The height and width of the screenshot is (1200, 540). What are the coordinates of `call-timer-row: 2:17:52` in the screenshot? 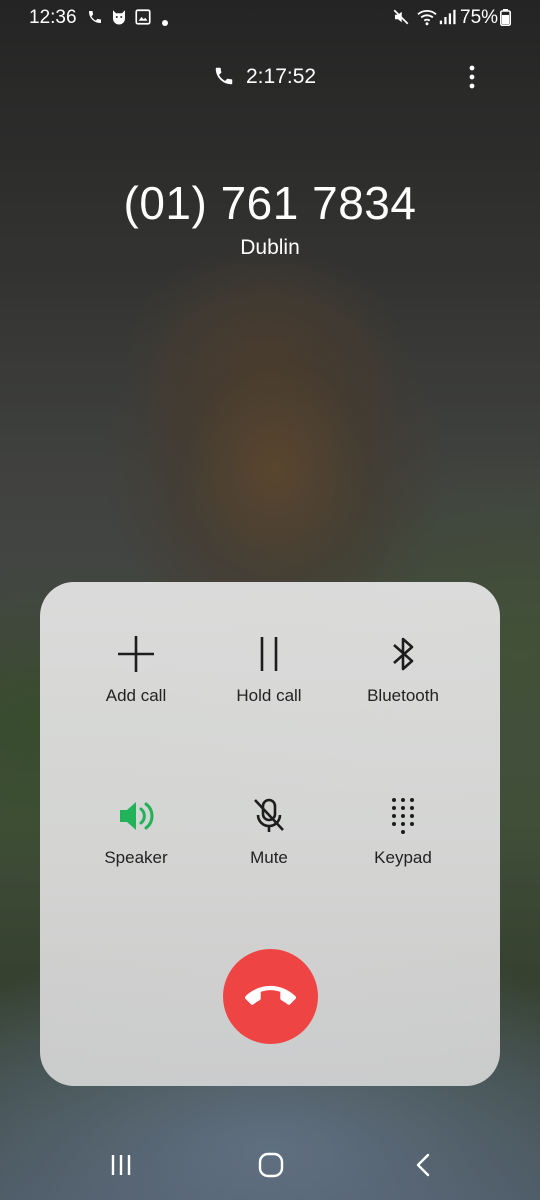 It's located at (270, 77).